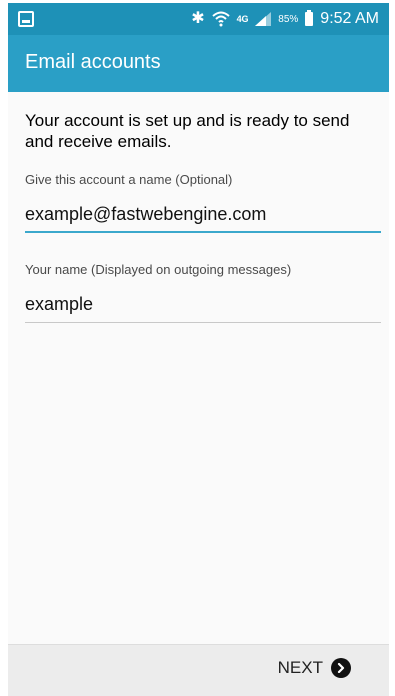 Image resolution: width=395 pixels, height=696 pixels. What do you see at coordinates (242, 19) in the screenshot?
I see `network-type-label: 4G` at bounding box center [242, 19].